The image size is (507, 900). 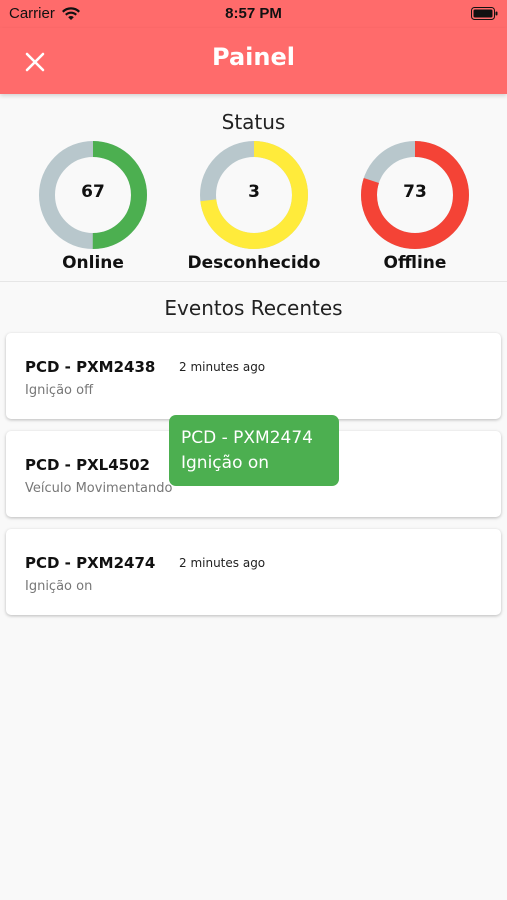 What do you see at coordinates (90, 563) in the screenshot?
I see `event-vehicle: PCD - PXM2474` at bounding box center [90, 563].